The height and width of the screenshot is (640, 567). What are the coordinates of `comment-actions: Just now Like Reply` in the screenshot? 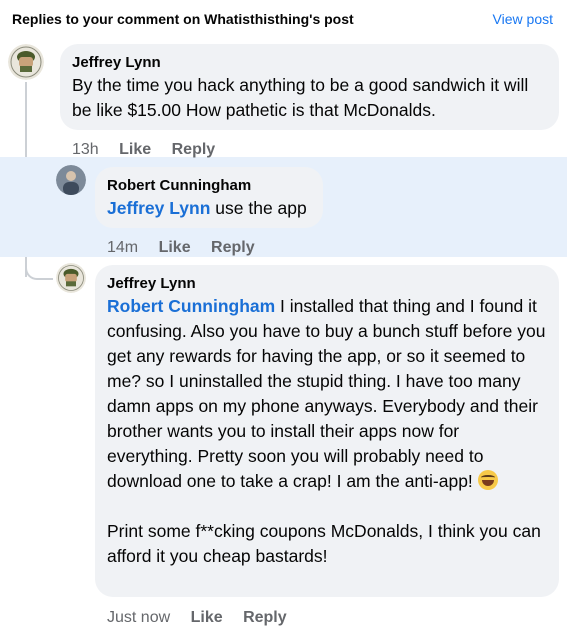 It's located at (205, 618).